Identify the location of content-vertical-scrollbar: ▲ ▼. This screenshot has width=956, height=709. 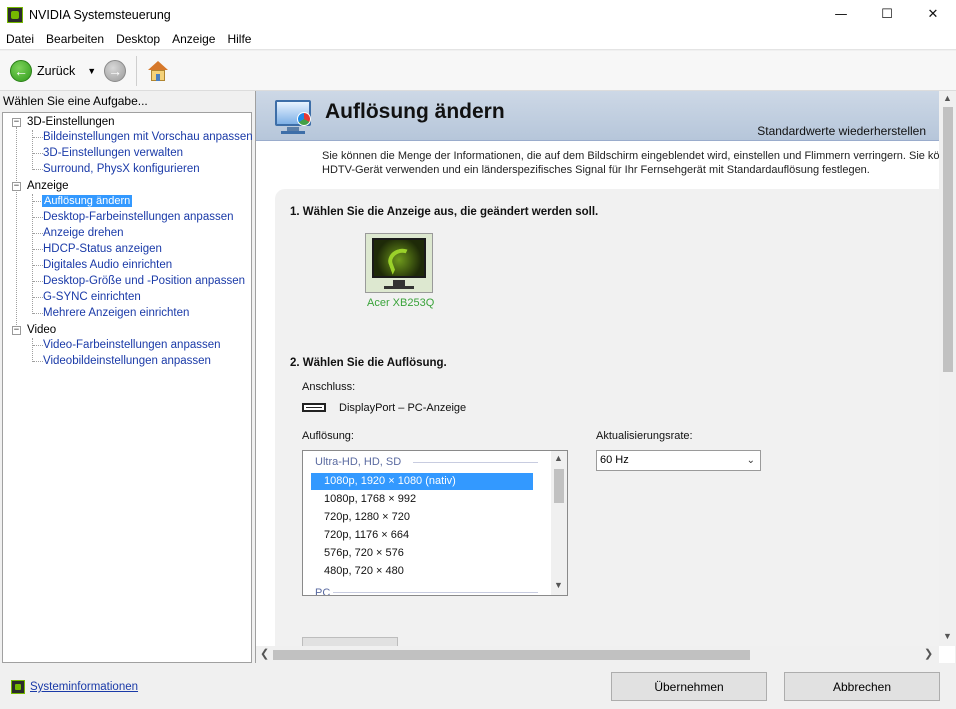
(947, 368).